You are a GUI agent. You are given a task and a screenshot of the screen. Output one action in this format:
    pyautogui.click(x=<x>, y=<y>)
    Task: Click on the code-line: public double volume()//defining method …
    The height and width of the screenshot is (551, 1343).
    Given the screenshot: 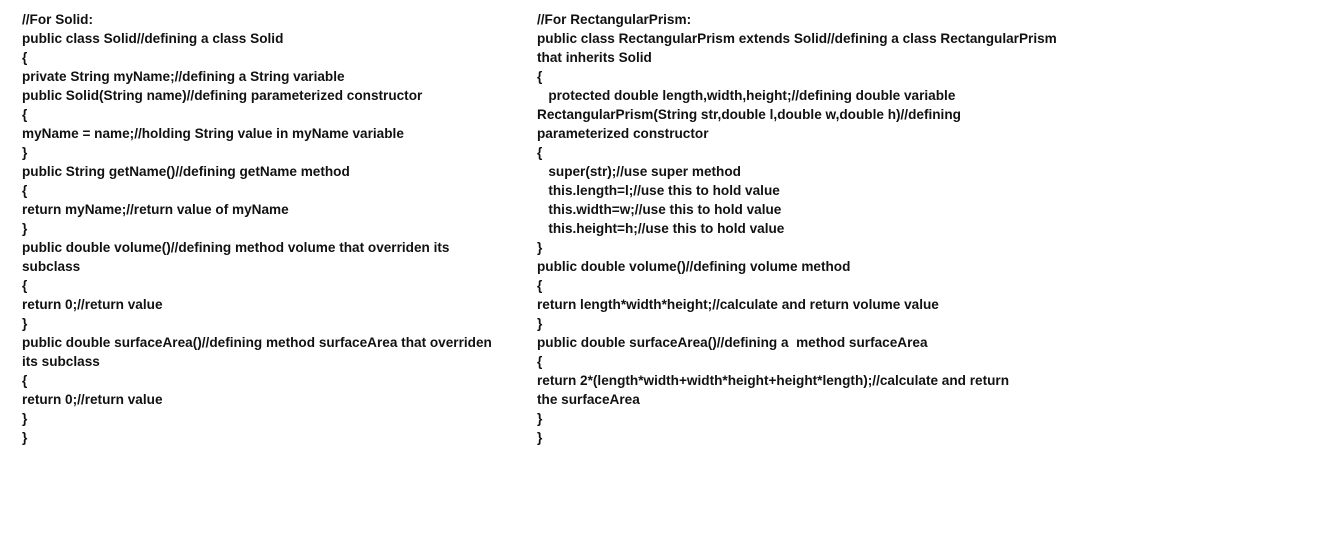 What is the action you would take?
    pyautogui.click(x=236, y=247)
    